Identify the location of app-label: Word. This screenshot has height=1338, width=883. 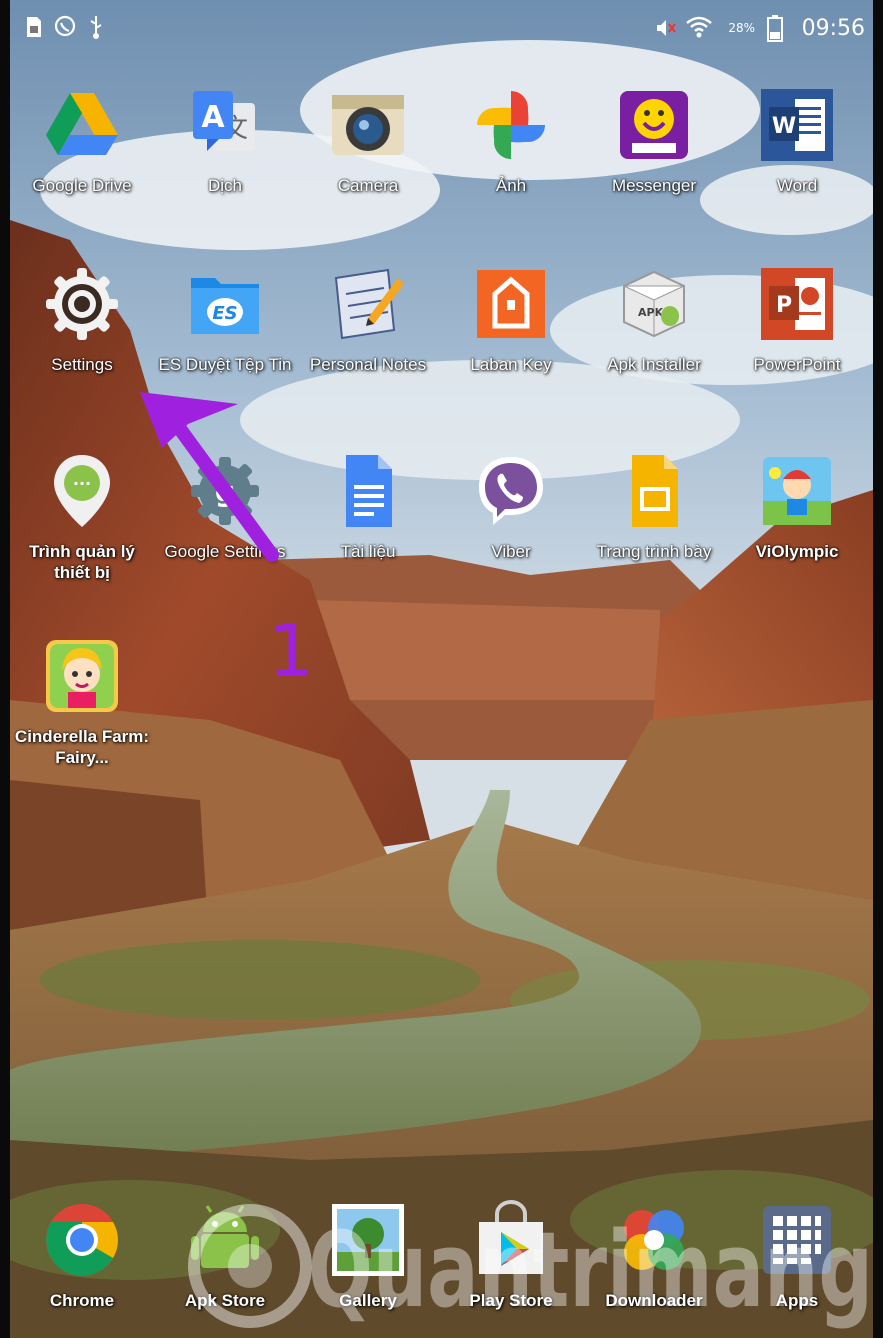
(797, 185).